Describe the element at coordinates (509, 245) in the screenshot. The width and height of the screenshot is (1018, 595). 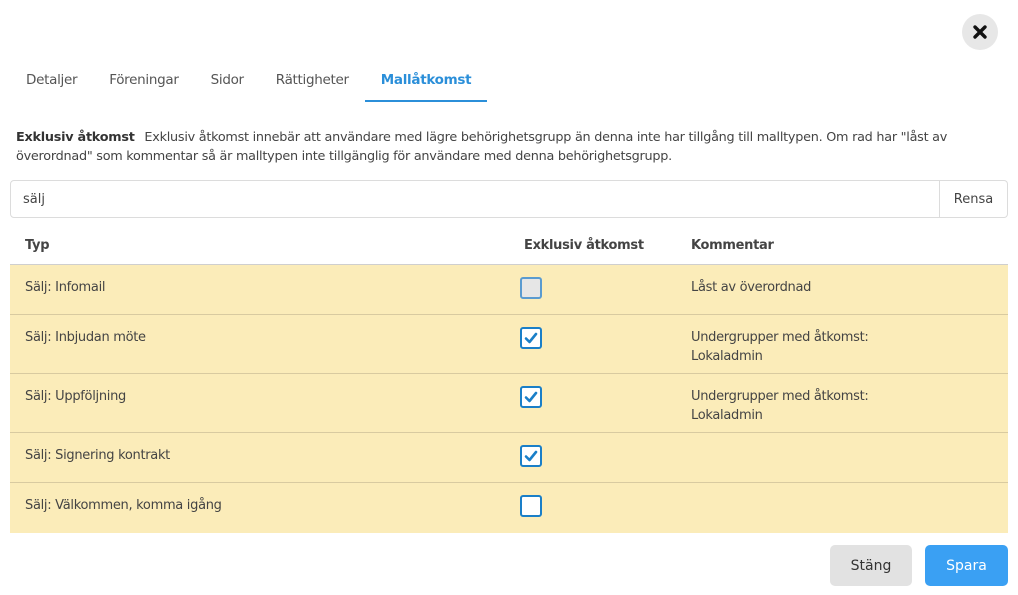
I see `table-header: Typ Exklusiv åtkomst Kommentar` at that location.